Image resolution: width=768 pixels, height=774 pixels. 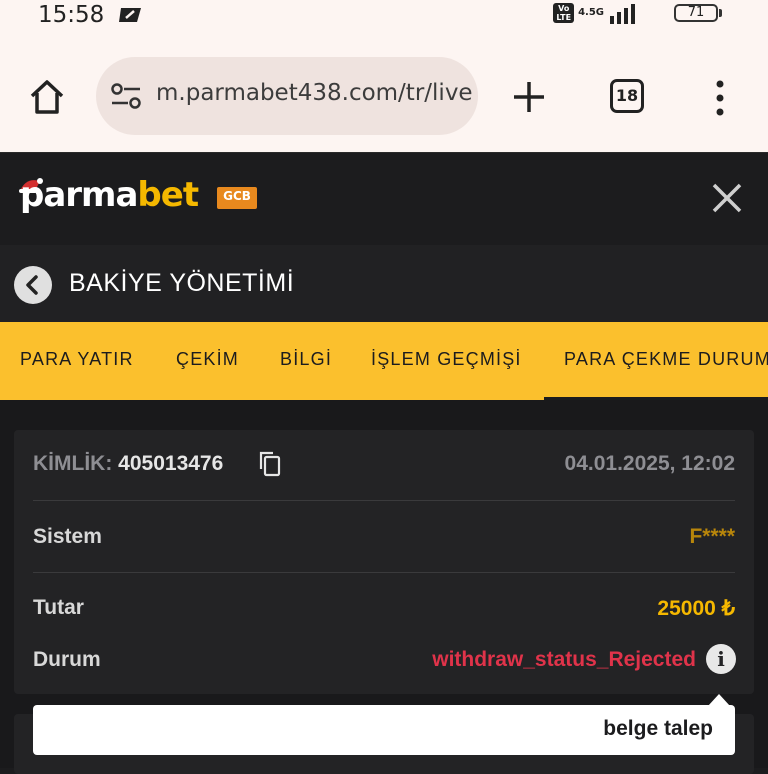 I want to click on browser-toolbar: m.parmabet438.com/tr/live 18, so click(x=384, y=94).